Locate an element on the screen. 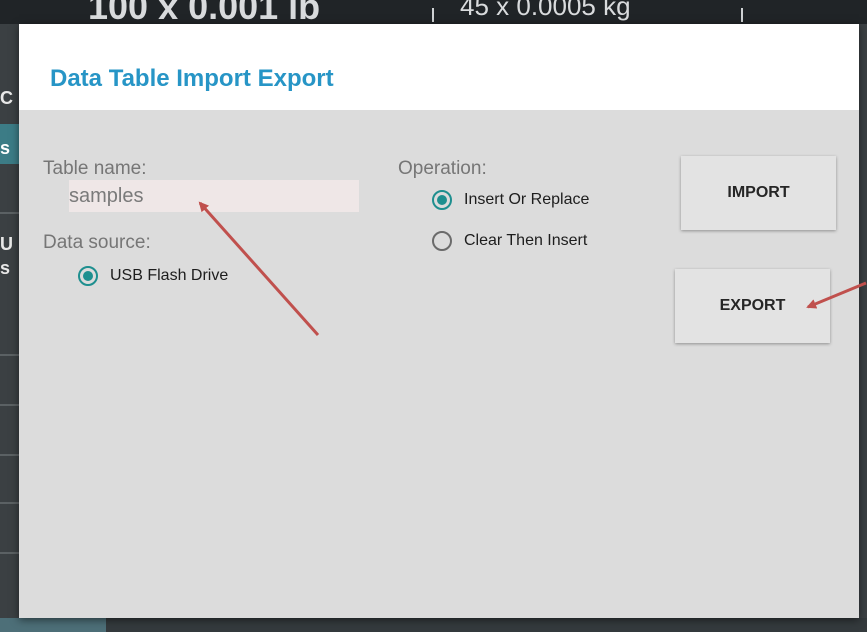  background-right-panel is located at coordinates (862, 328).